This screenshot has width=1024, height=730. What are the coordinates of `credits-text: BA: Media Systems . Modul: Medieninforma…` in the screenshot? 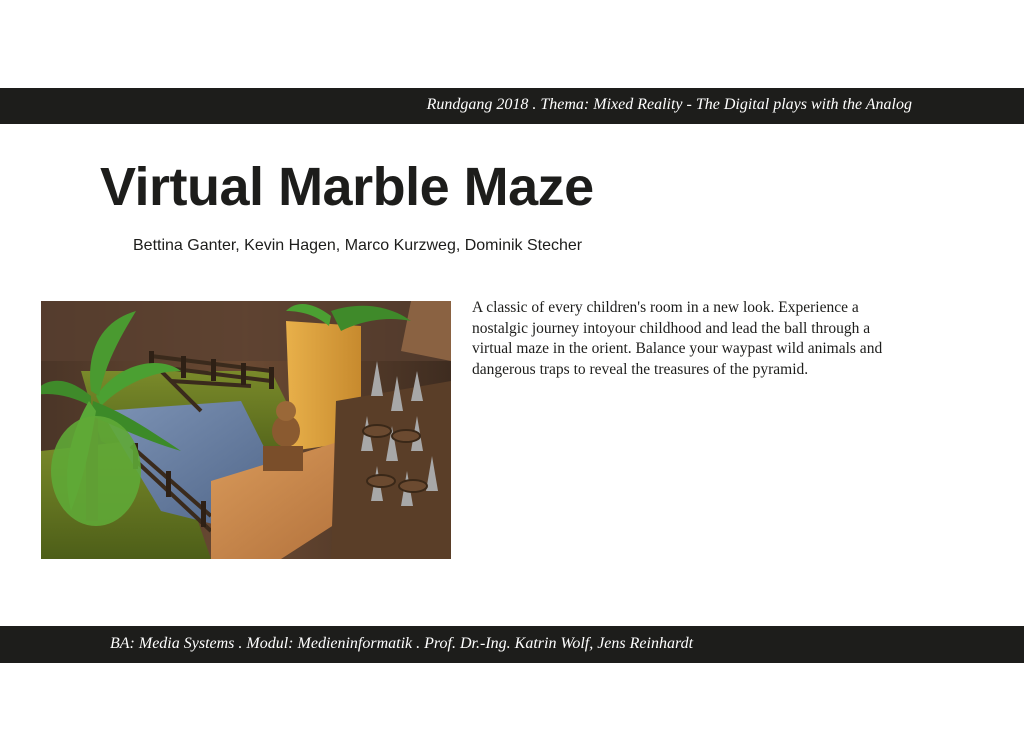 It's located at (402, 643).